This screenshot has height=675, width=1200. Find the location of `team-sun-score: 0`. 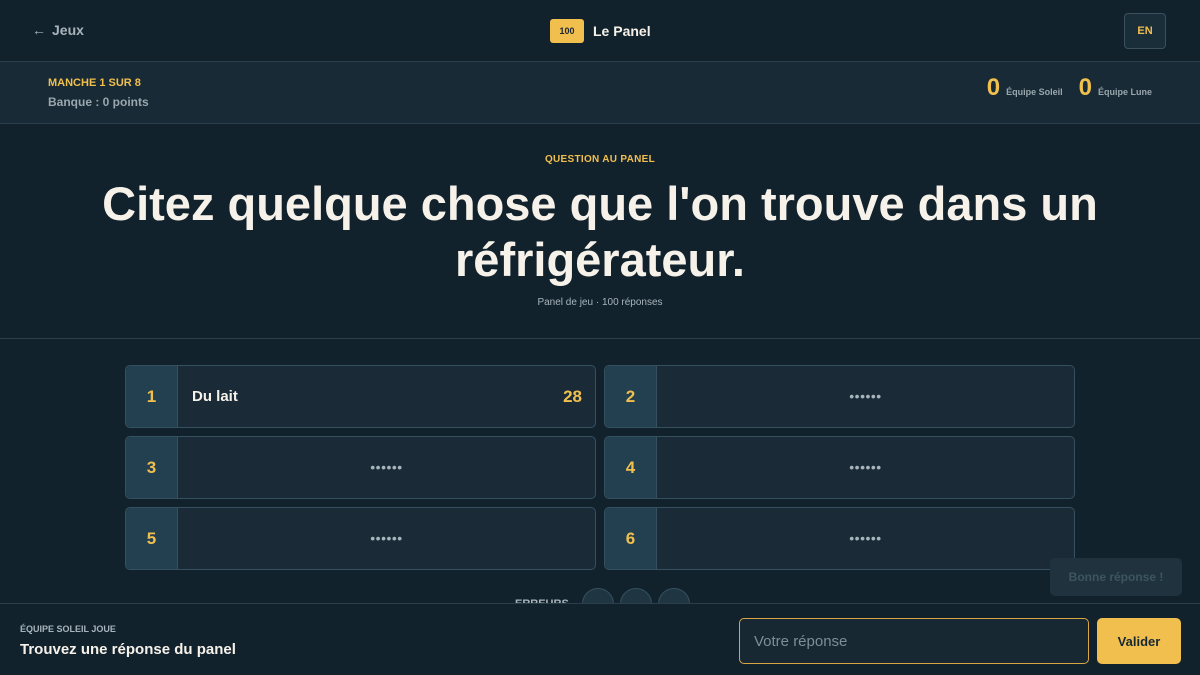

team-sun-score: 0 is located at coordinates (993, 87).